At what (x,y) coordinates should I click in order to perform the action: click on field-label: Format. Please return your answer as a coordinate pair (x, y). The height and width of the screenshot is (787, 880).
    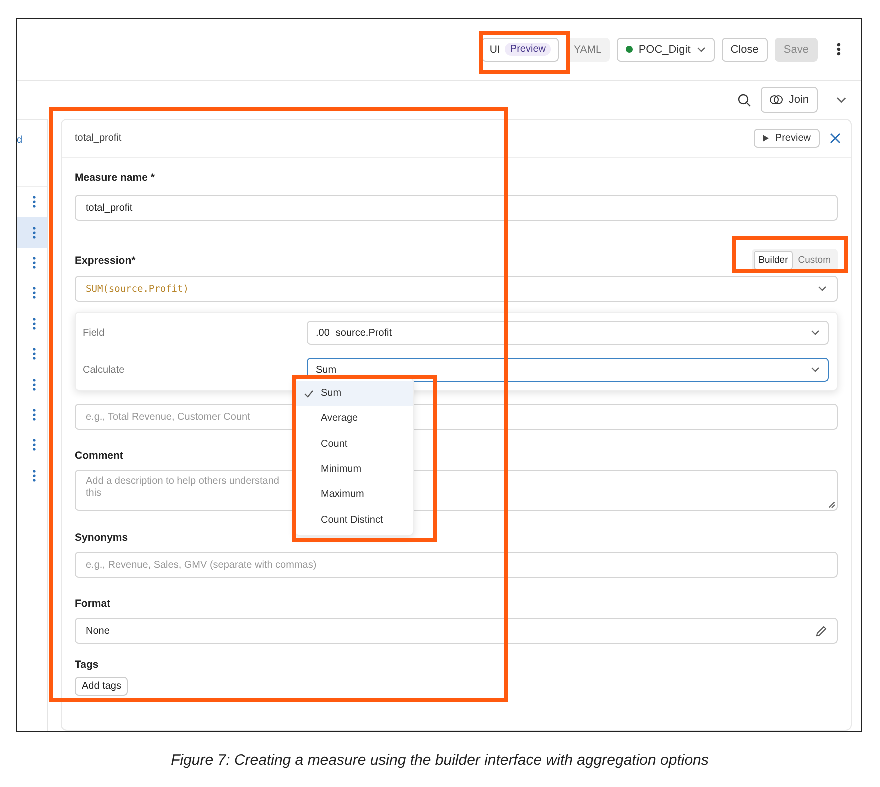
    Looking at the image, I should click on (93, 604).